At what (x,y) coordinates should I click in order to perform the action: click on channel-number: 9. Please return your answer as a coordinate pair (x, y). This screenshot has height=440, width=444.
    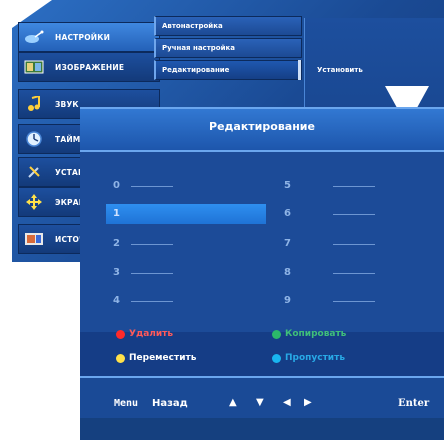
    Looking at the image, I should click on (287, 300).